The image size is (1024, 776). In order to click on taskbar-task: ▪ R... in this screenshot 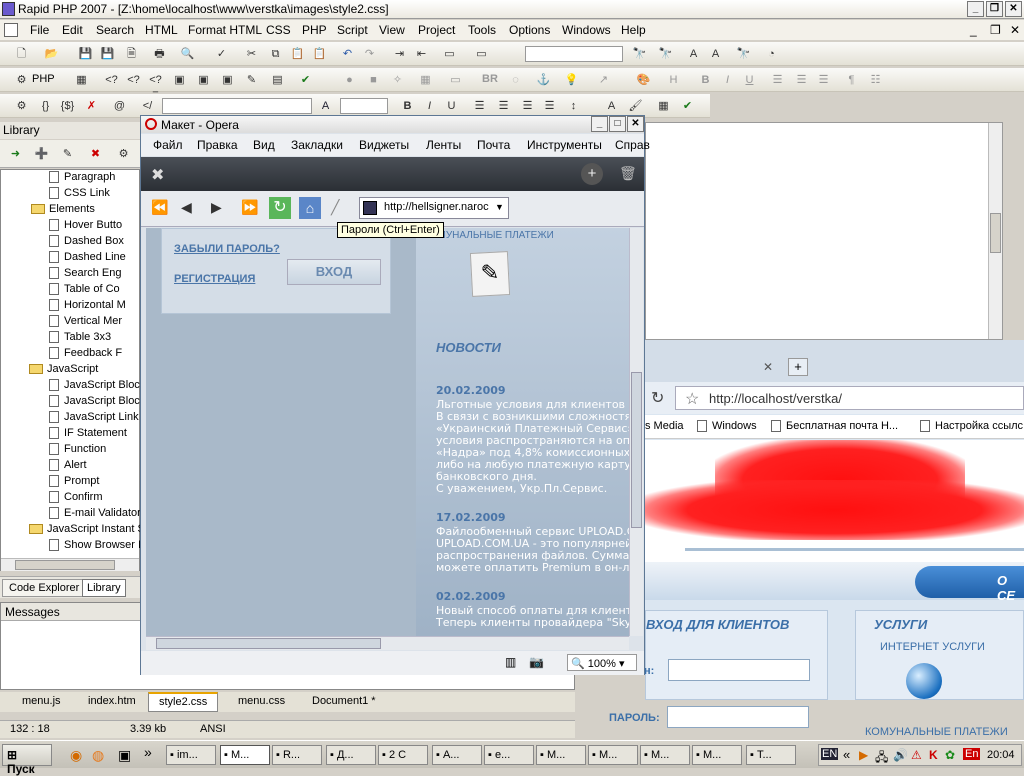, I will do `click(297, 755)`.